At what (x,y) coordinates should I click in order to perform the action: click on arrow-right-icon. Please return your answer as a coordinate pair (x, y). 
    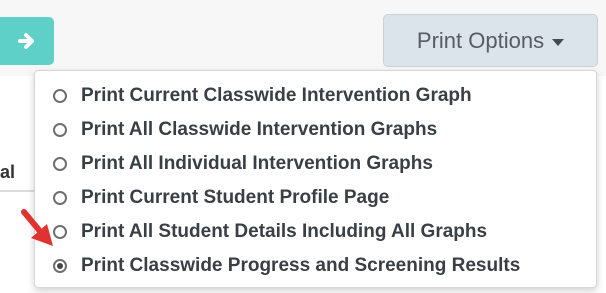
    Looking at the image, I should click on (26, 41).